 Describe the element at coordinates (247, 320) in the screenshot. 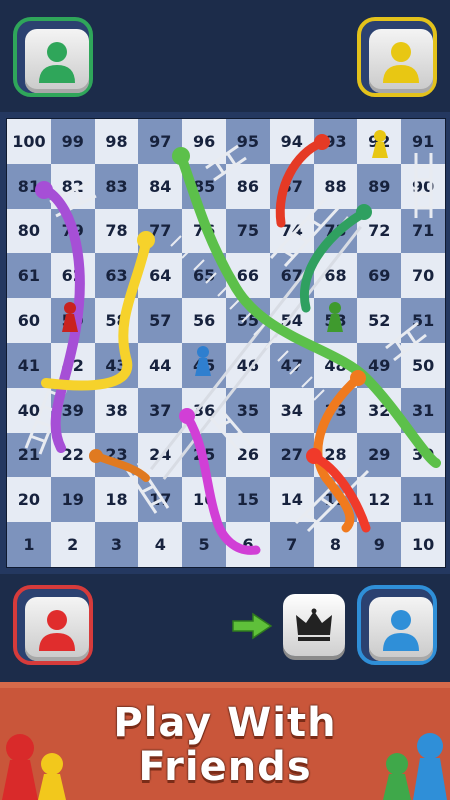

I see `board-cell: 55` at that location.